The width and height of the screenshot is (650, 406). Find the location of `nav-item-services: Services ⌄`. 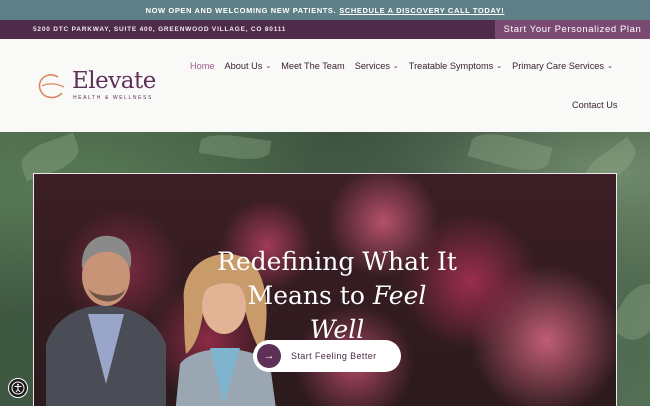

nav-item-services: Services ⌄ is located at coordinates (377, 66).